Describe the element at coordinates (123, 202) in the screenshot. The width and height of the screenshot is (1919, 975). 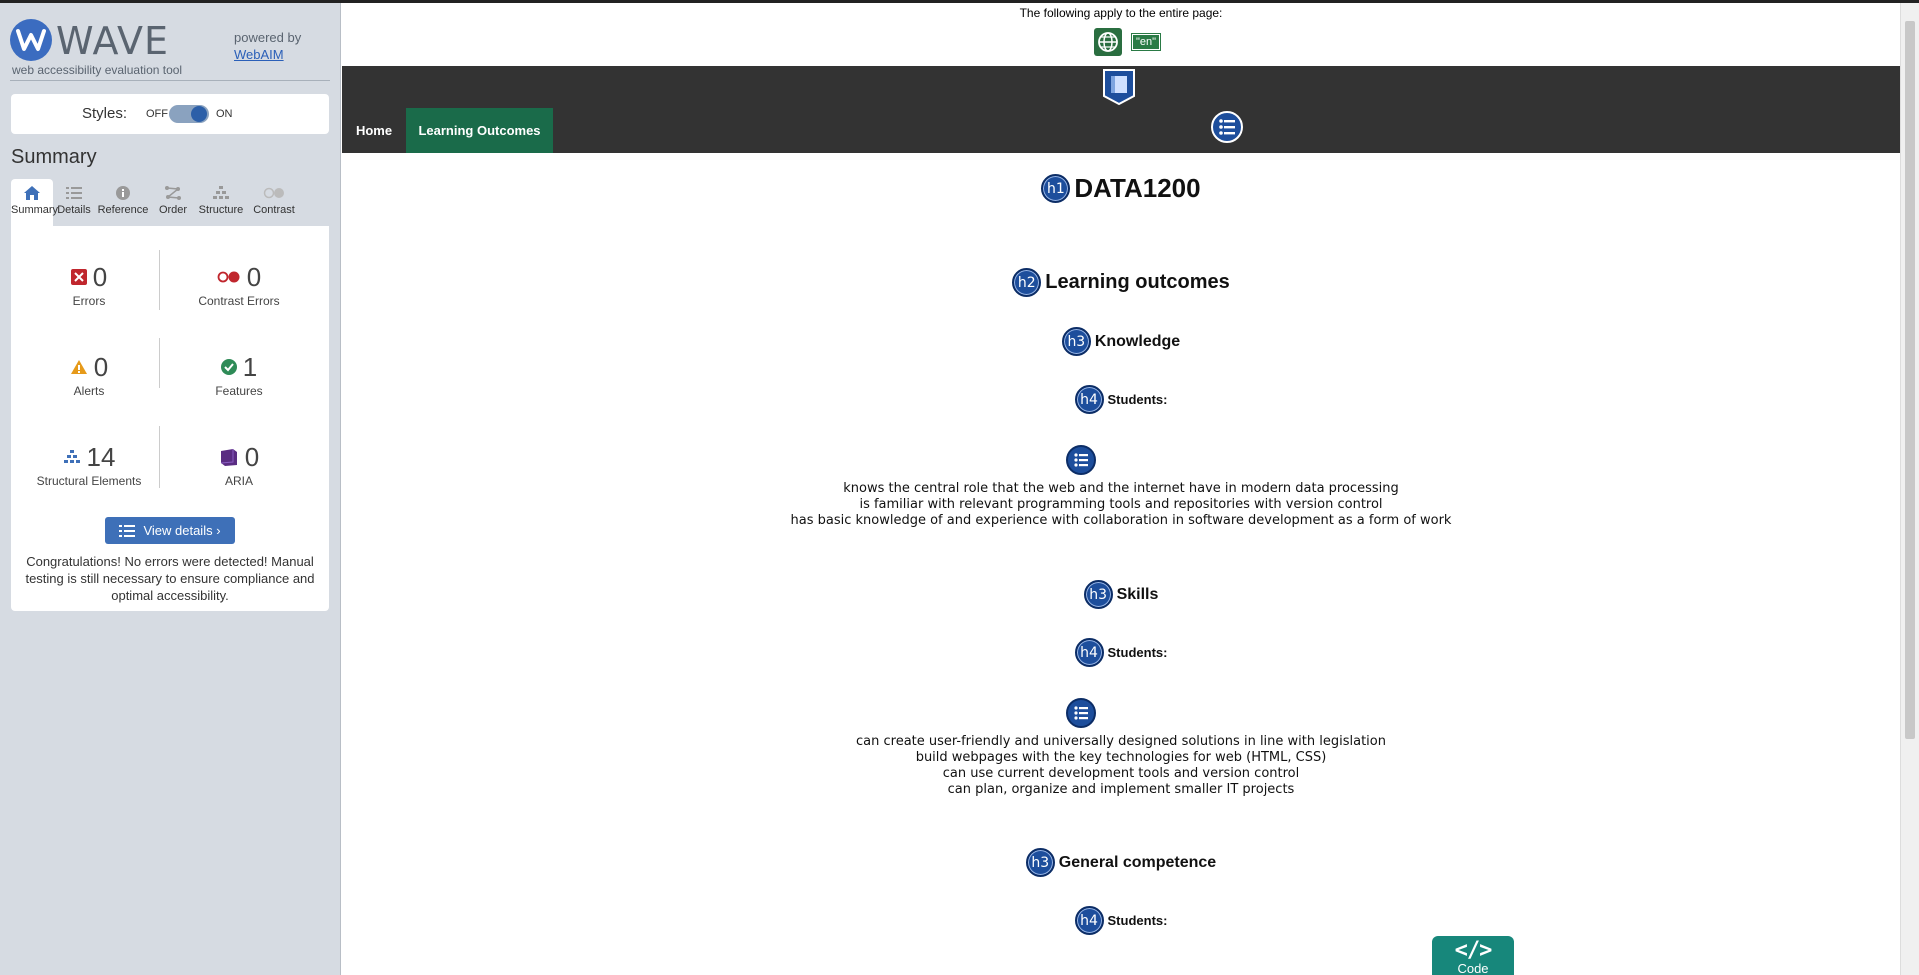
I see `tab-reference: Reference` at that location.